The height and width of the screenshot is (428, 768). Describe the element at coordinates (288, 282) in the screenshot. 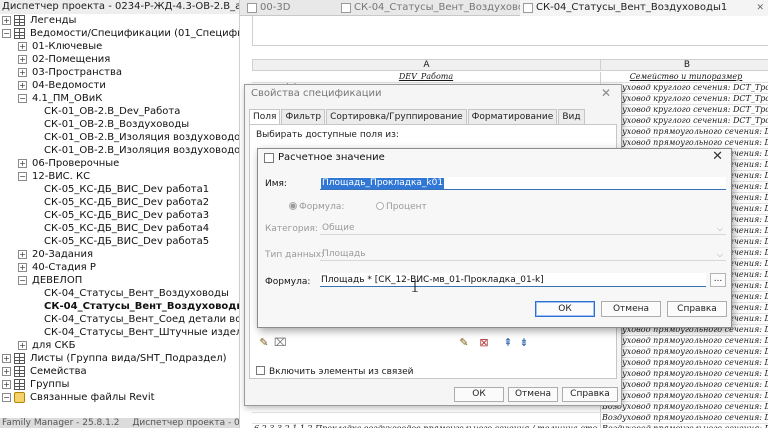

I see `formula-label: Формула:` at that location.